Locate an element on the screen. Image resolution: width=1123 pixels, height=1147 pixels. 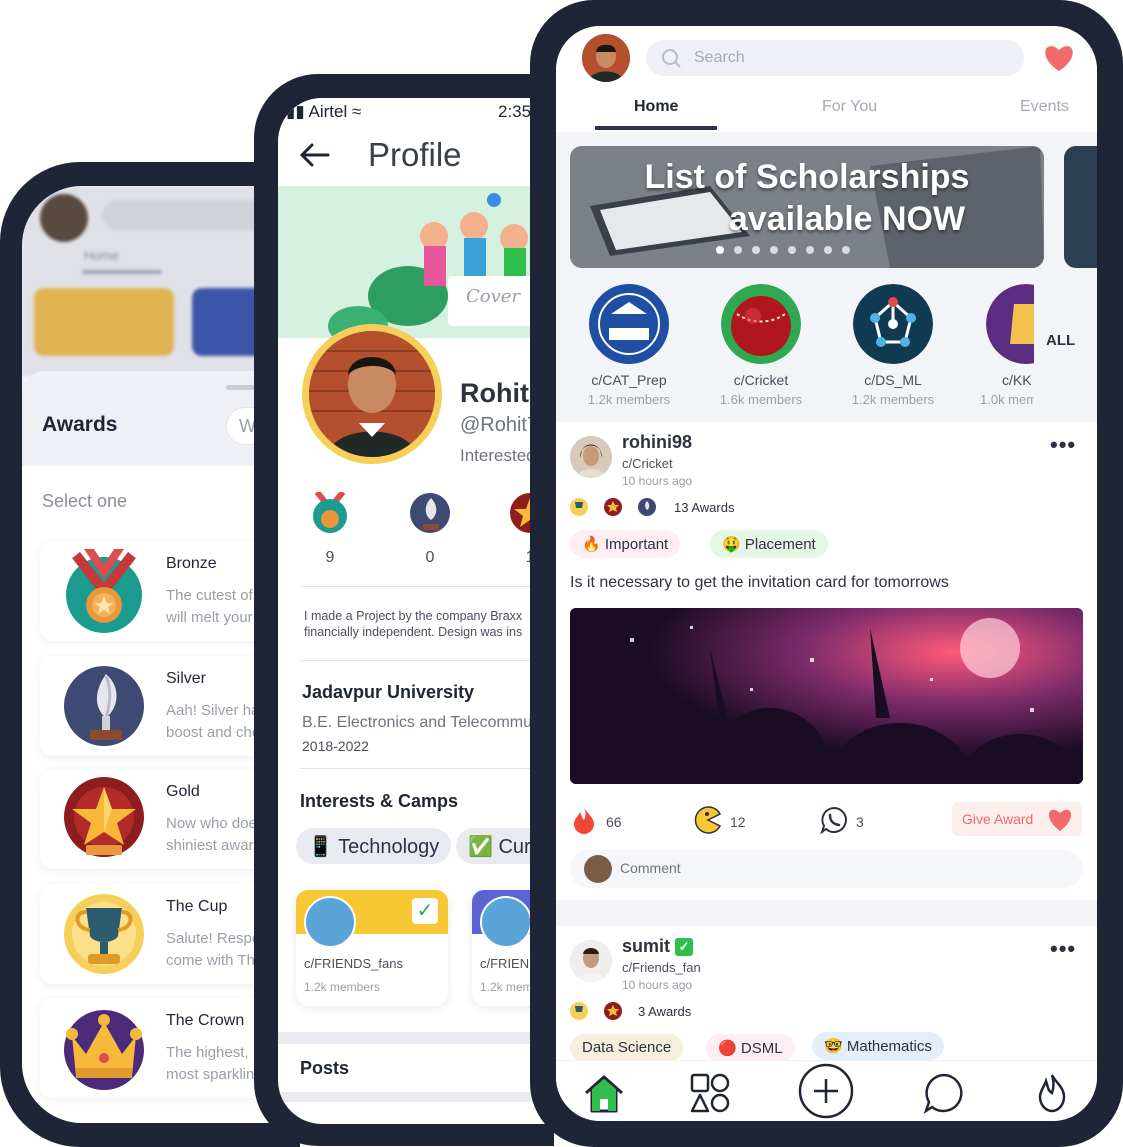
interest-chip-technology: 📱 Technology is located at coordinates (374, 846).